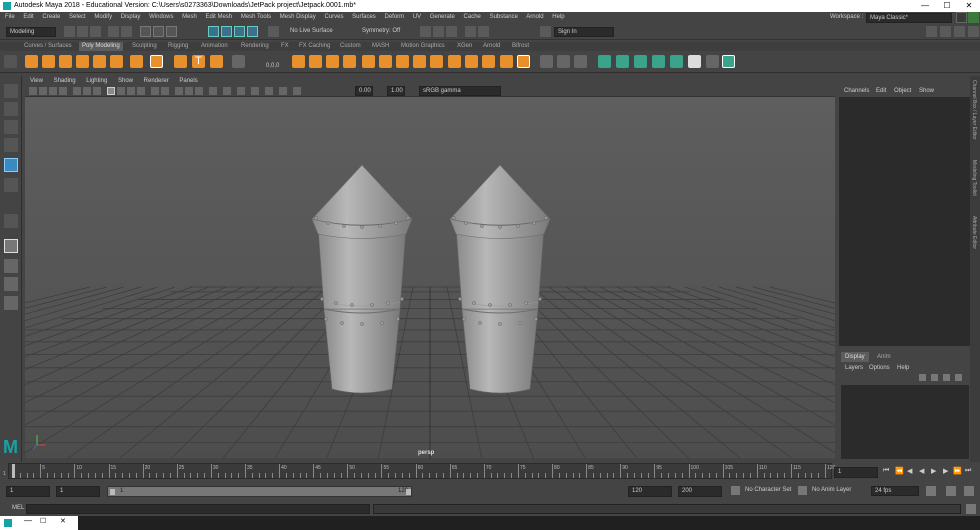 Image resolution: width=980 pixels, height=530 pixels. What do you see at coordinates (855, 357) in the screenshot?
I see `tab-display-layers: Display` at bounding box center [855, 357].